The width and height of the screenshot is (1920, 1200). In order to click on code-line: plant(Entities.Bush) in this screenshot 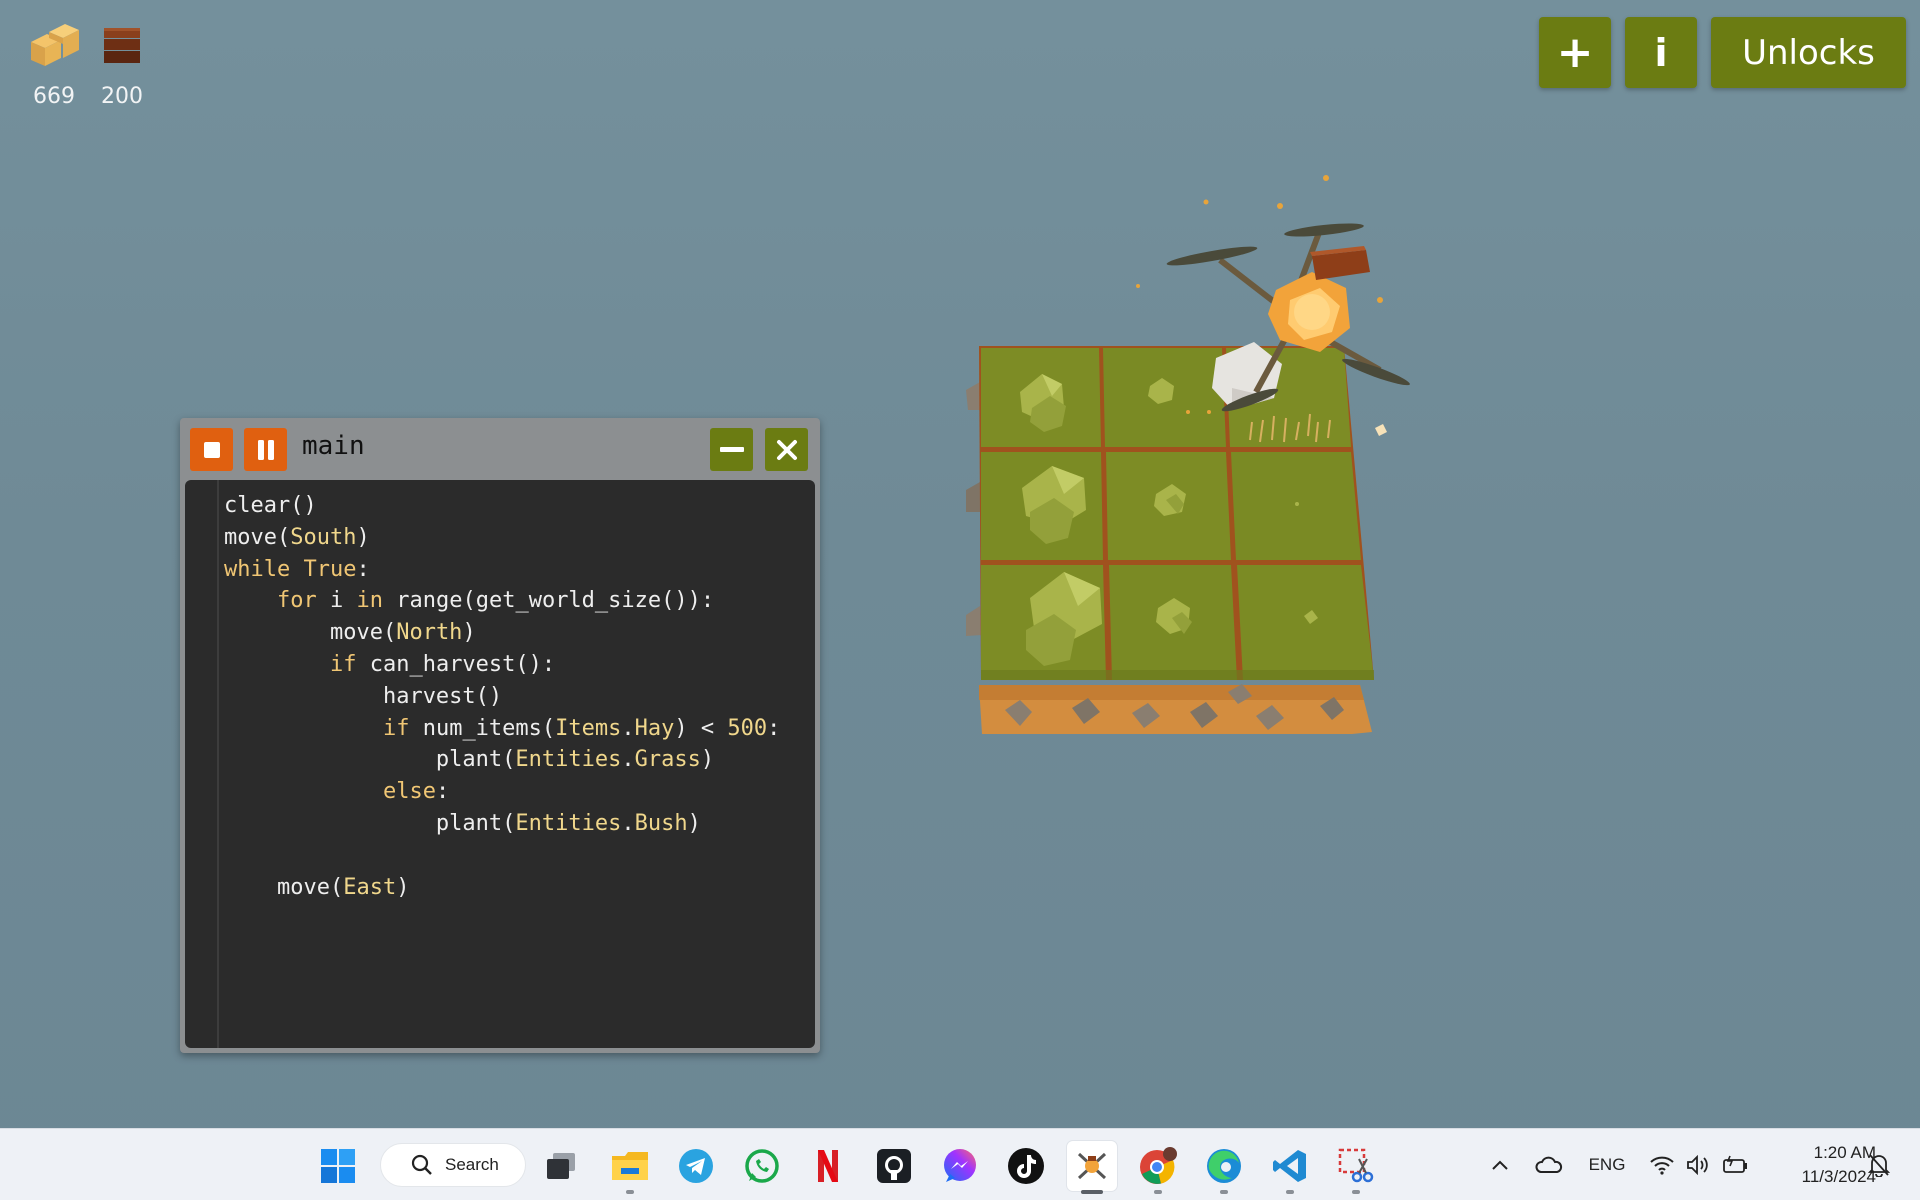, I will do `click(502, 824)`.